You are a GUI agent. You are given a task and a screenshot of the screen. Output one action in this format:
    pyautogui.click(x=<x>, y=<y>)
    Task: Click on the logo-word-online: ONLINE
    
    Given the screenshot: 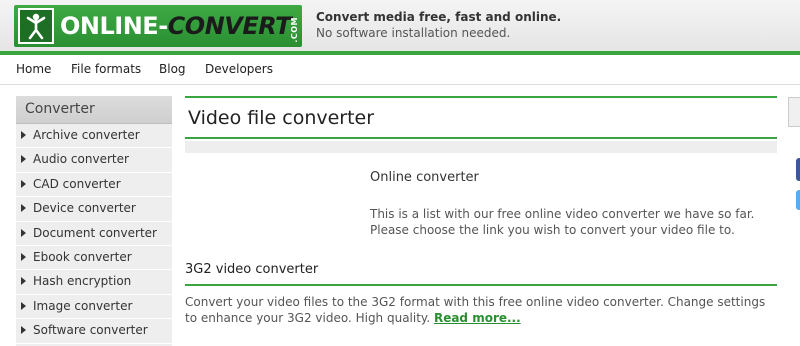 What is the action you would take?
    pyautogui.click(x=109, y=26)
    